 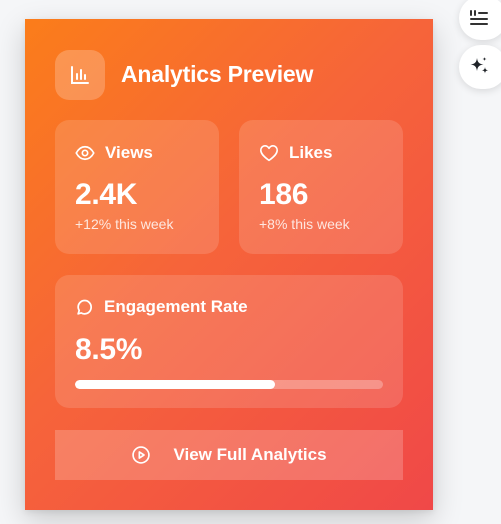 What do you see at coordinates (109, 349) in the screenshot?
I see `engagement-value: 8.5%` at bounding box center [109, 349].